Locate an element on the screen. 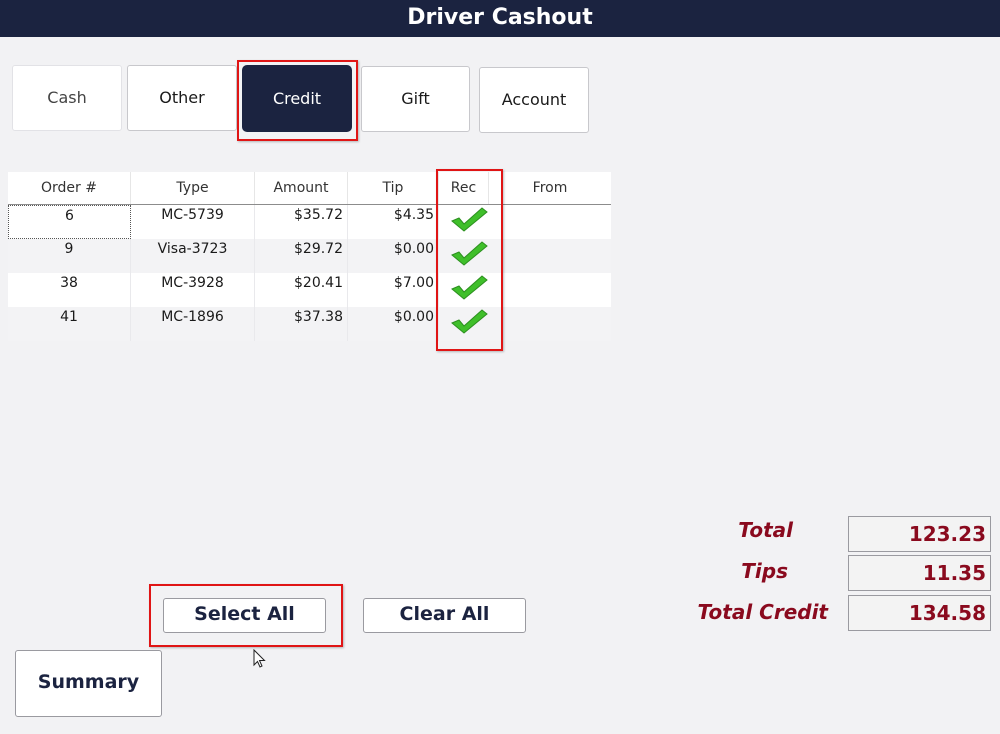  amount-cell: $37.38 is located at coordinates (301, 324).